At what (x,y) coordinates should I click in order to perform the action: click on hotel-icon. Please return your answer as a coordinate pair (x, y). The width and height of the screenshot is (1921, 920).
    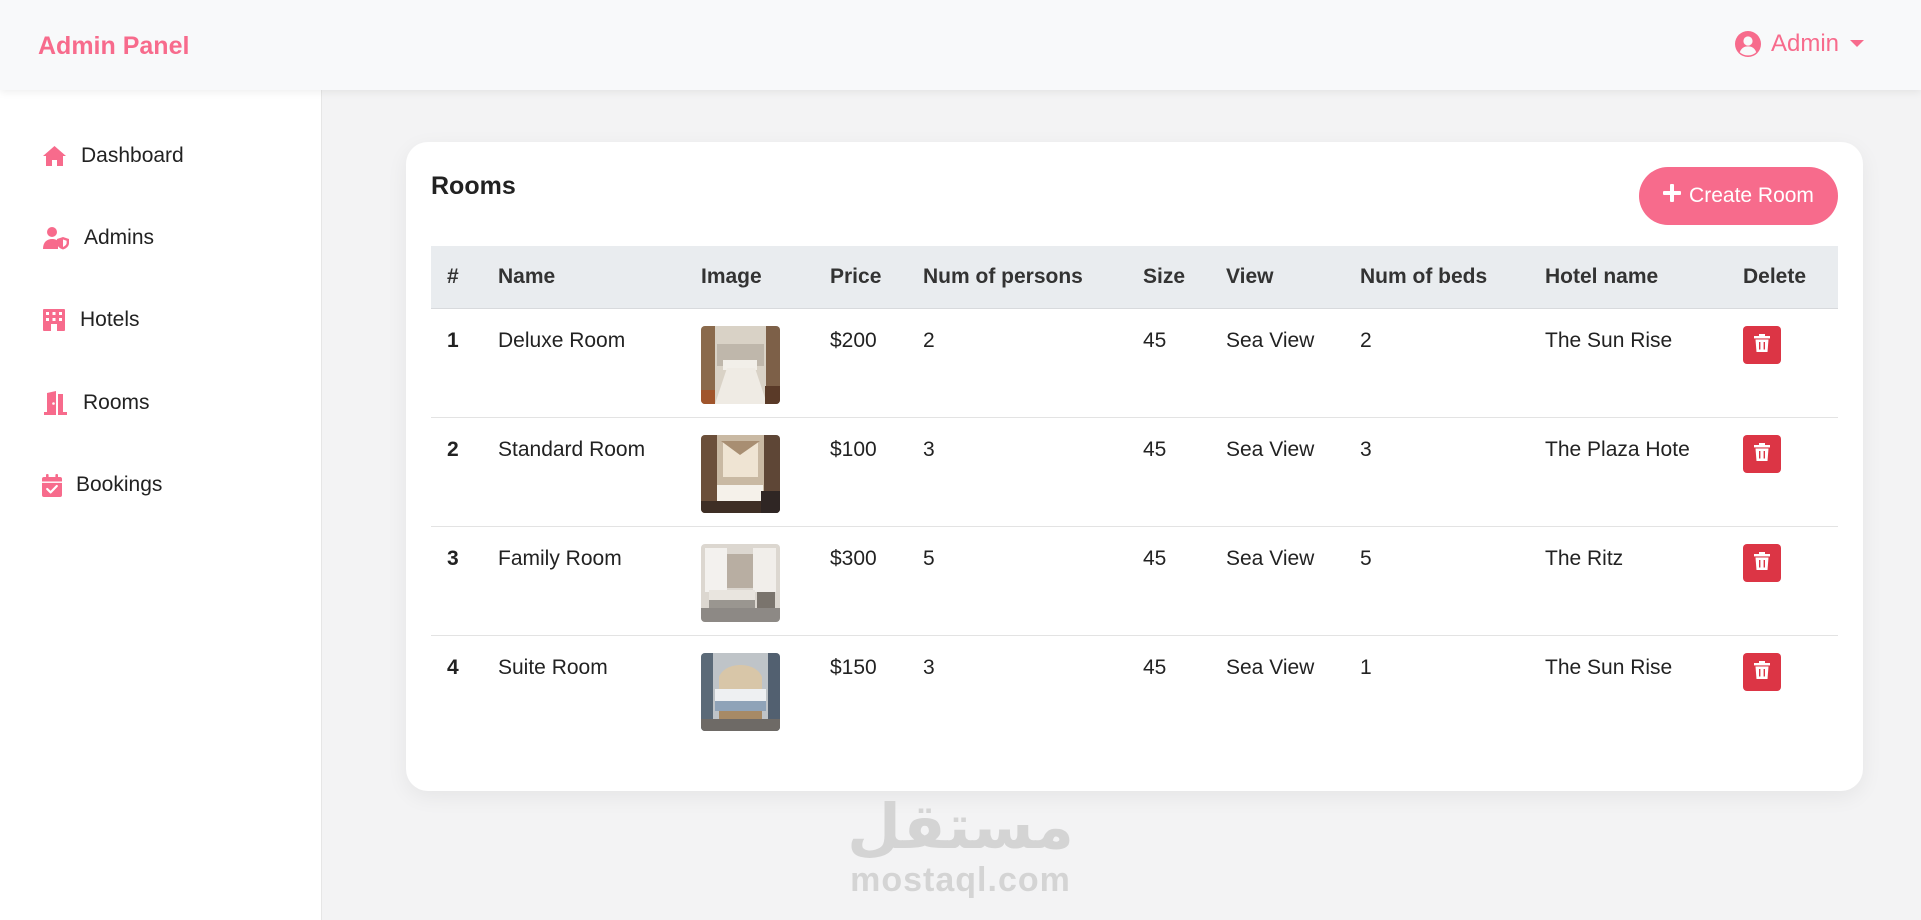
    Looking at the image, I should click on (54, 320).